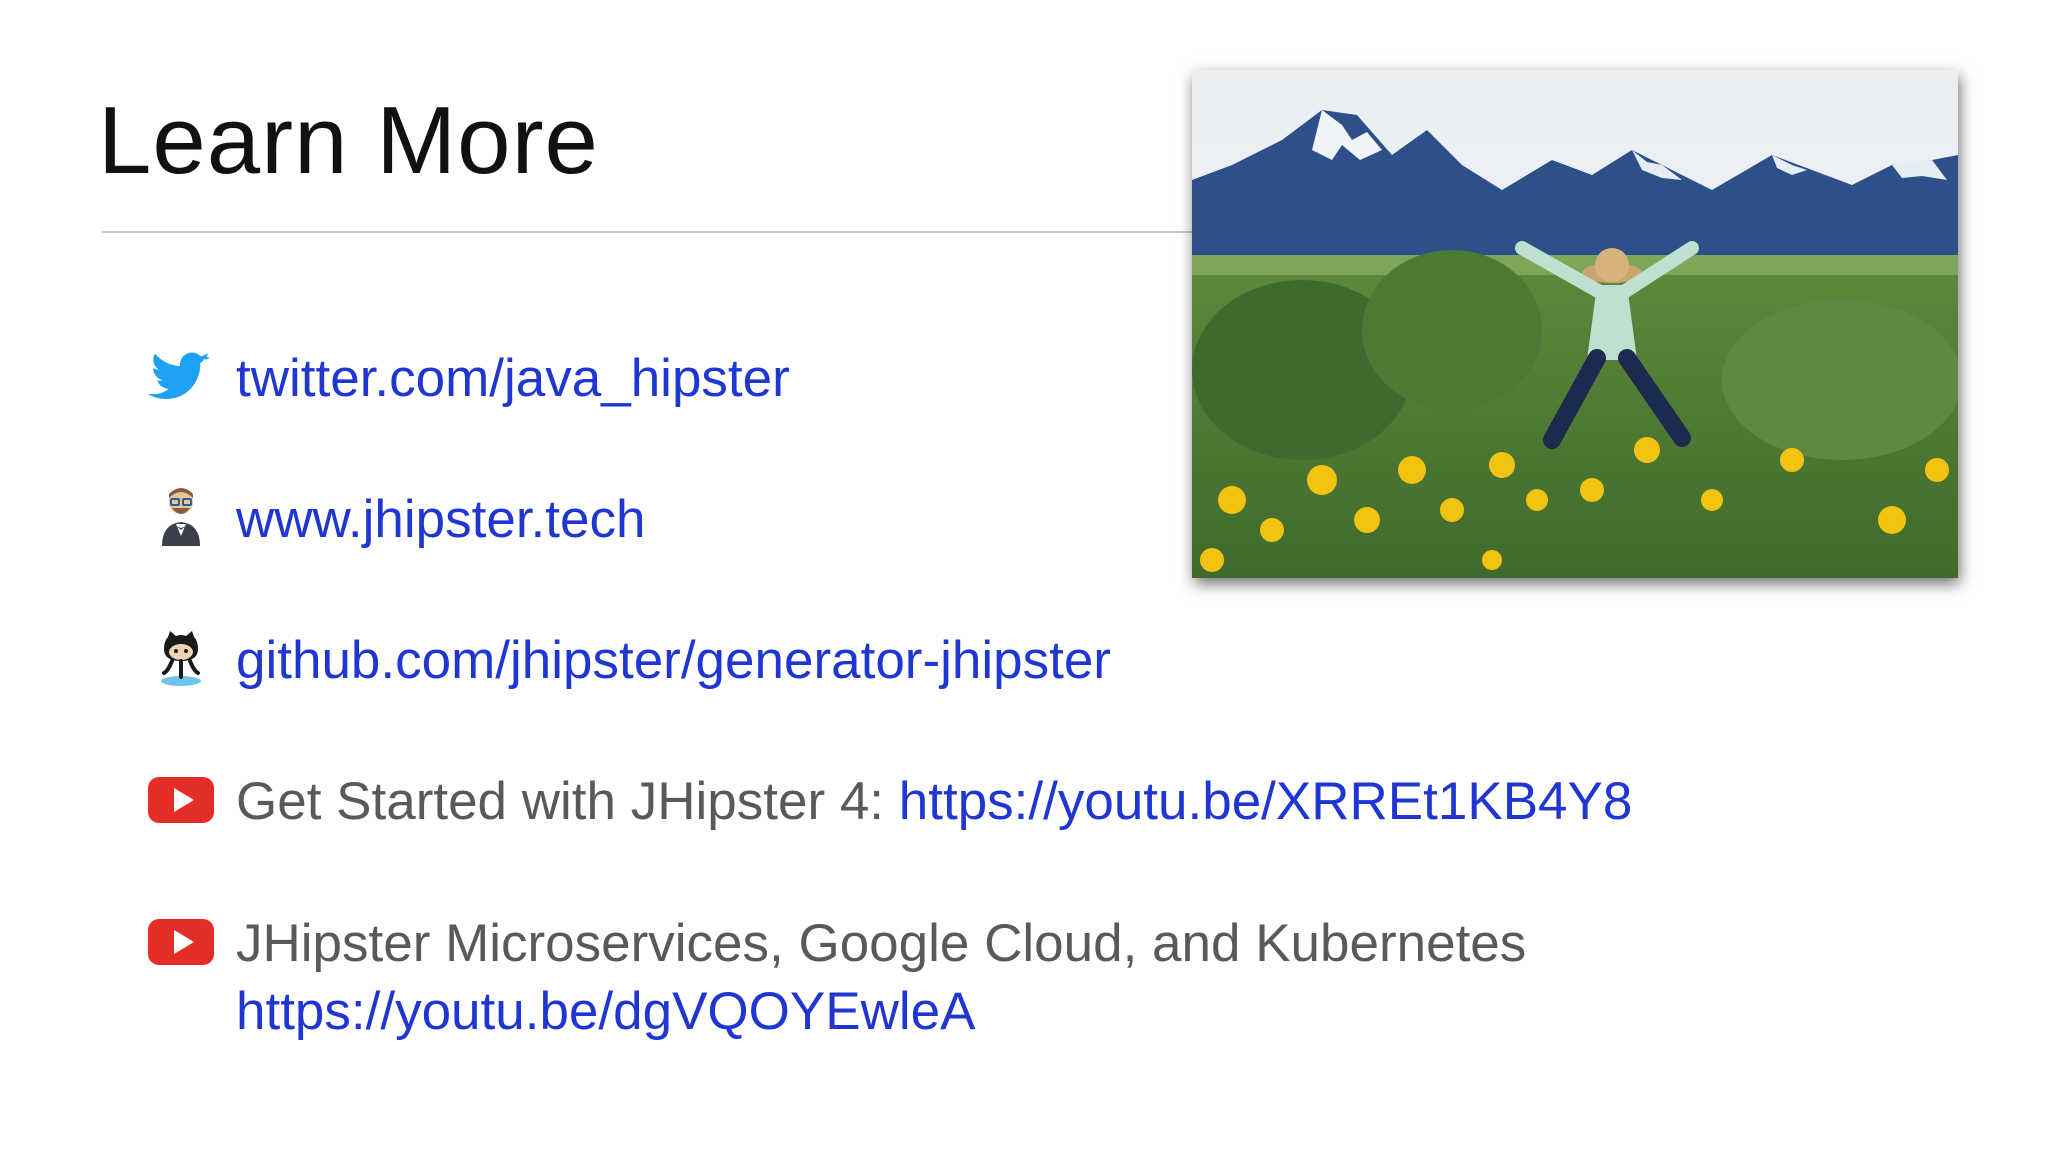 The width and height of the screenshot is (2048, 1152). What do you see at coordinates (181, 657) in the screenshot?
I see `github-octocat-icon` at bounding box center [181, 657].